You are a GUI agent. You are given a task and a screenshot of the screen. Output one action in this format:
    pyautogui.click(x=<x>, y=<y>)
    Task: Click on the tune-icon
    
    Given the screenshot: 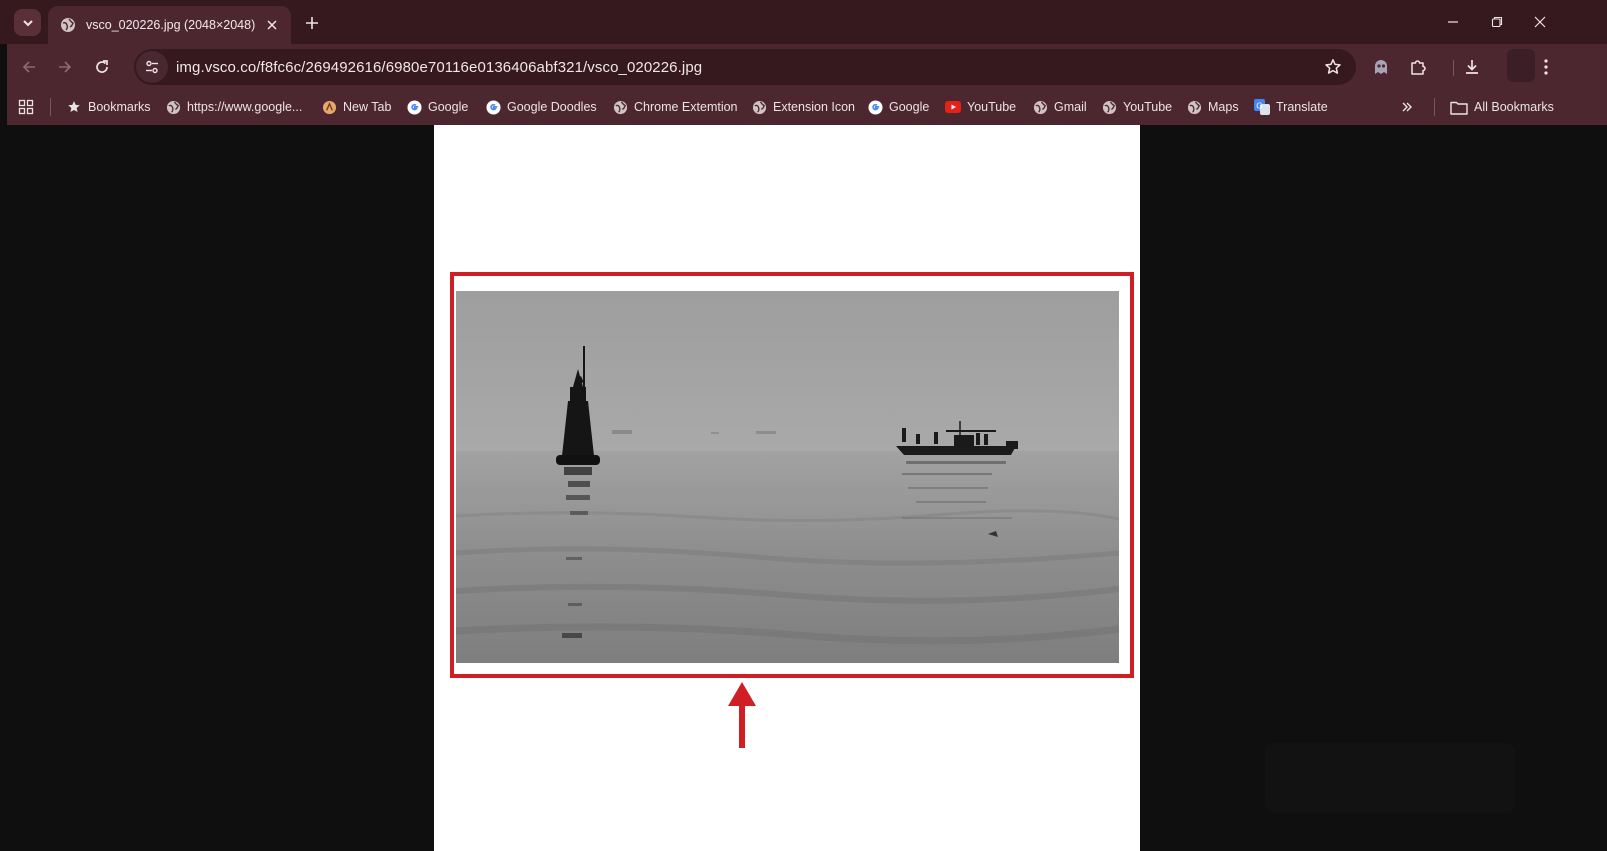 What is the action you would take?
    pyautogui.click(x=152, y=67)
    